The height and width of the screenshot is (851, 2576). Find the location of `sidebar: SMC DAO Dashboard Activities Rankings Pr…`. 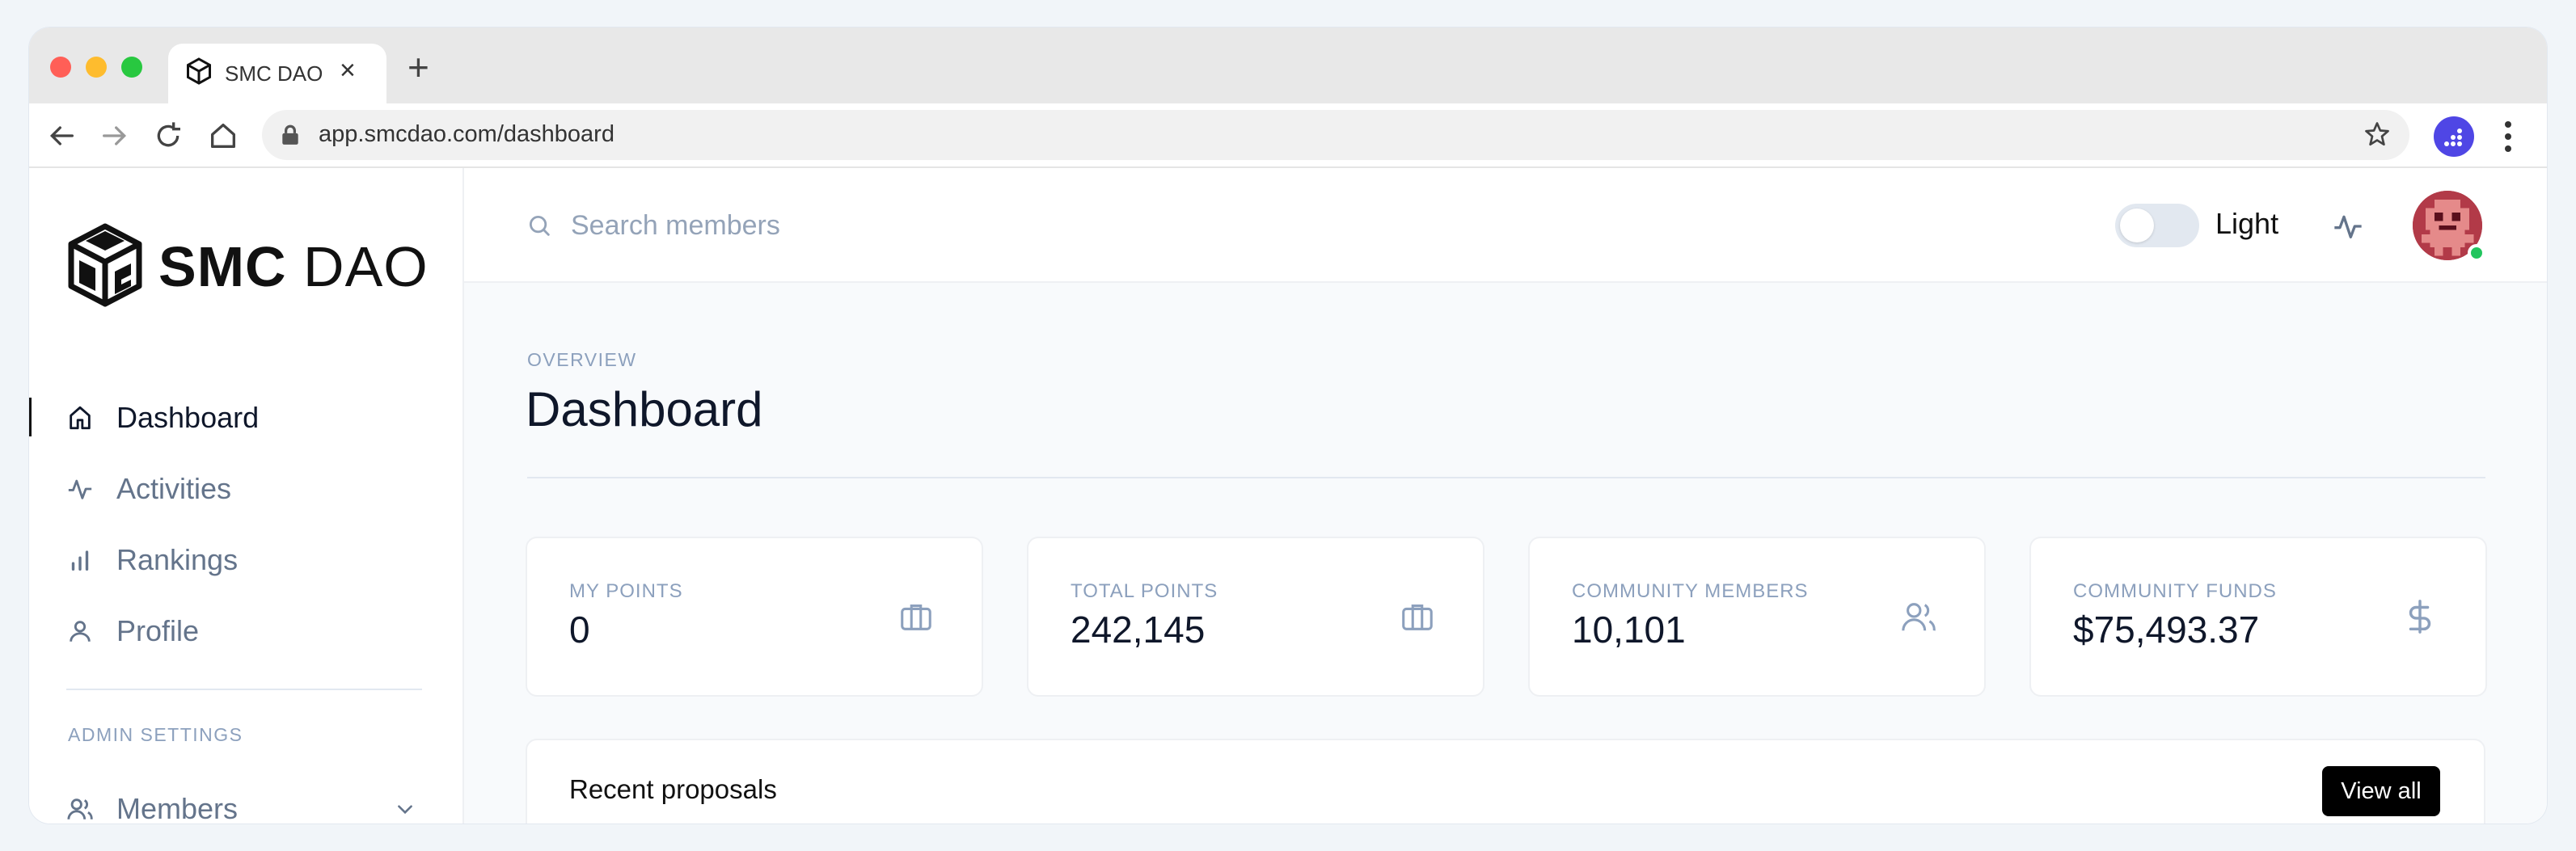

sidebar: SMC DAO Dashboard Activities Rankings Pr… is located at coordinates (246, 496).